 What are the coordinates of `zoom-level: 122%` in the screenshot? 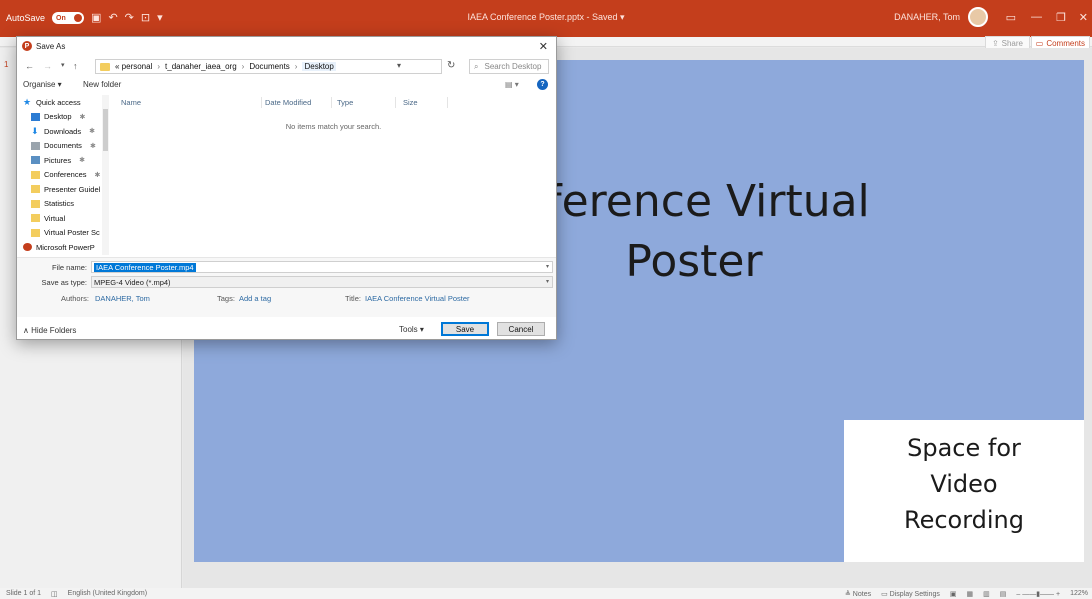 It's located at (1079, 594).